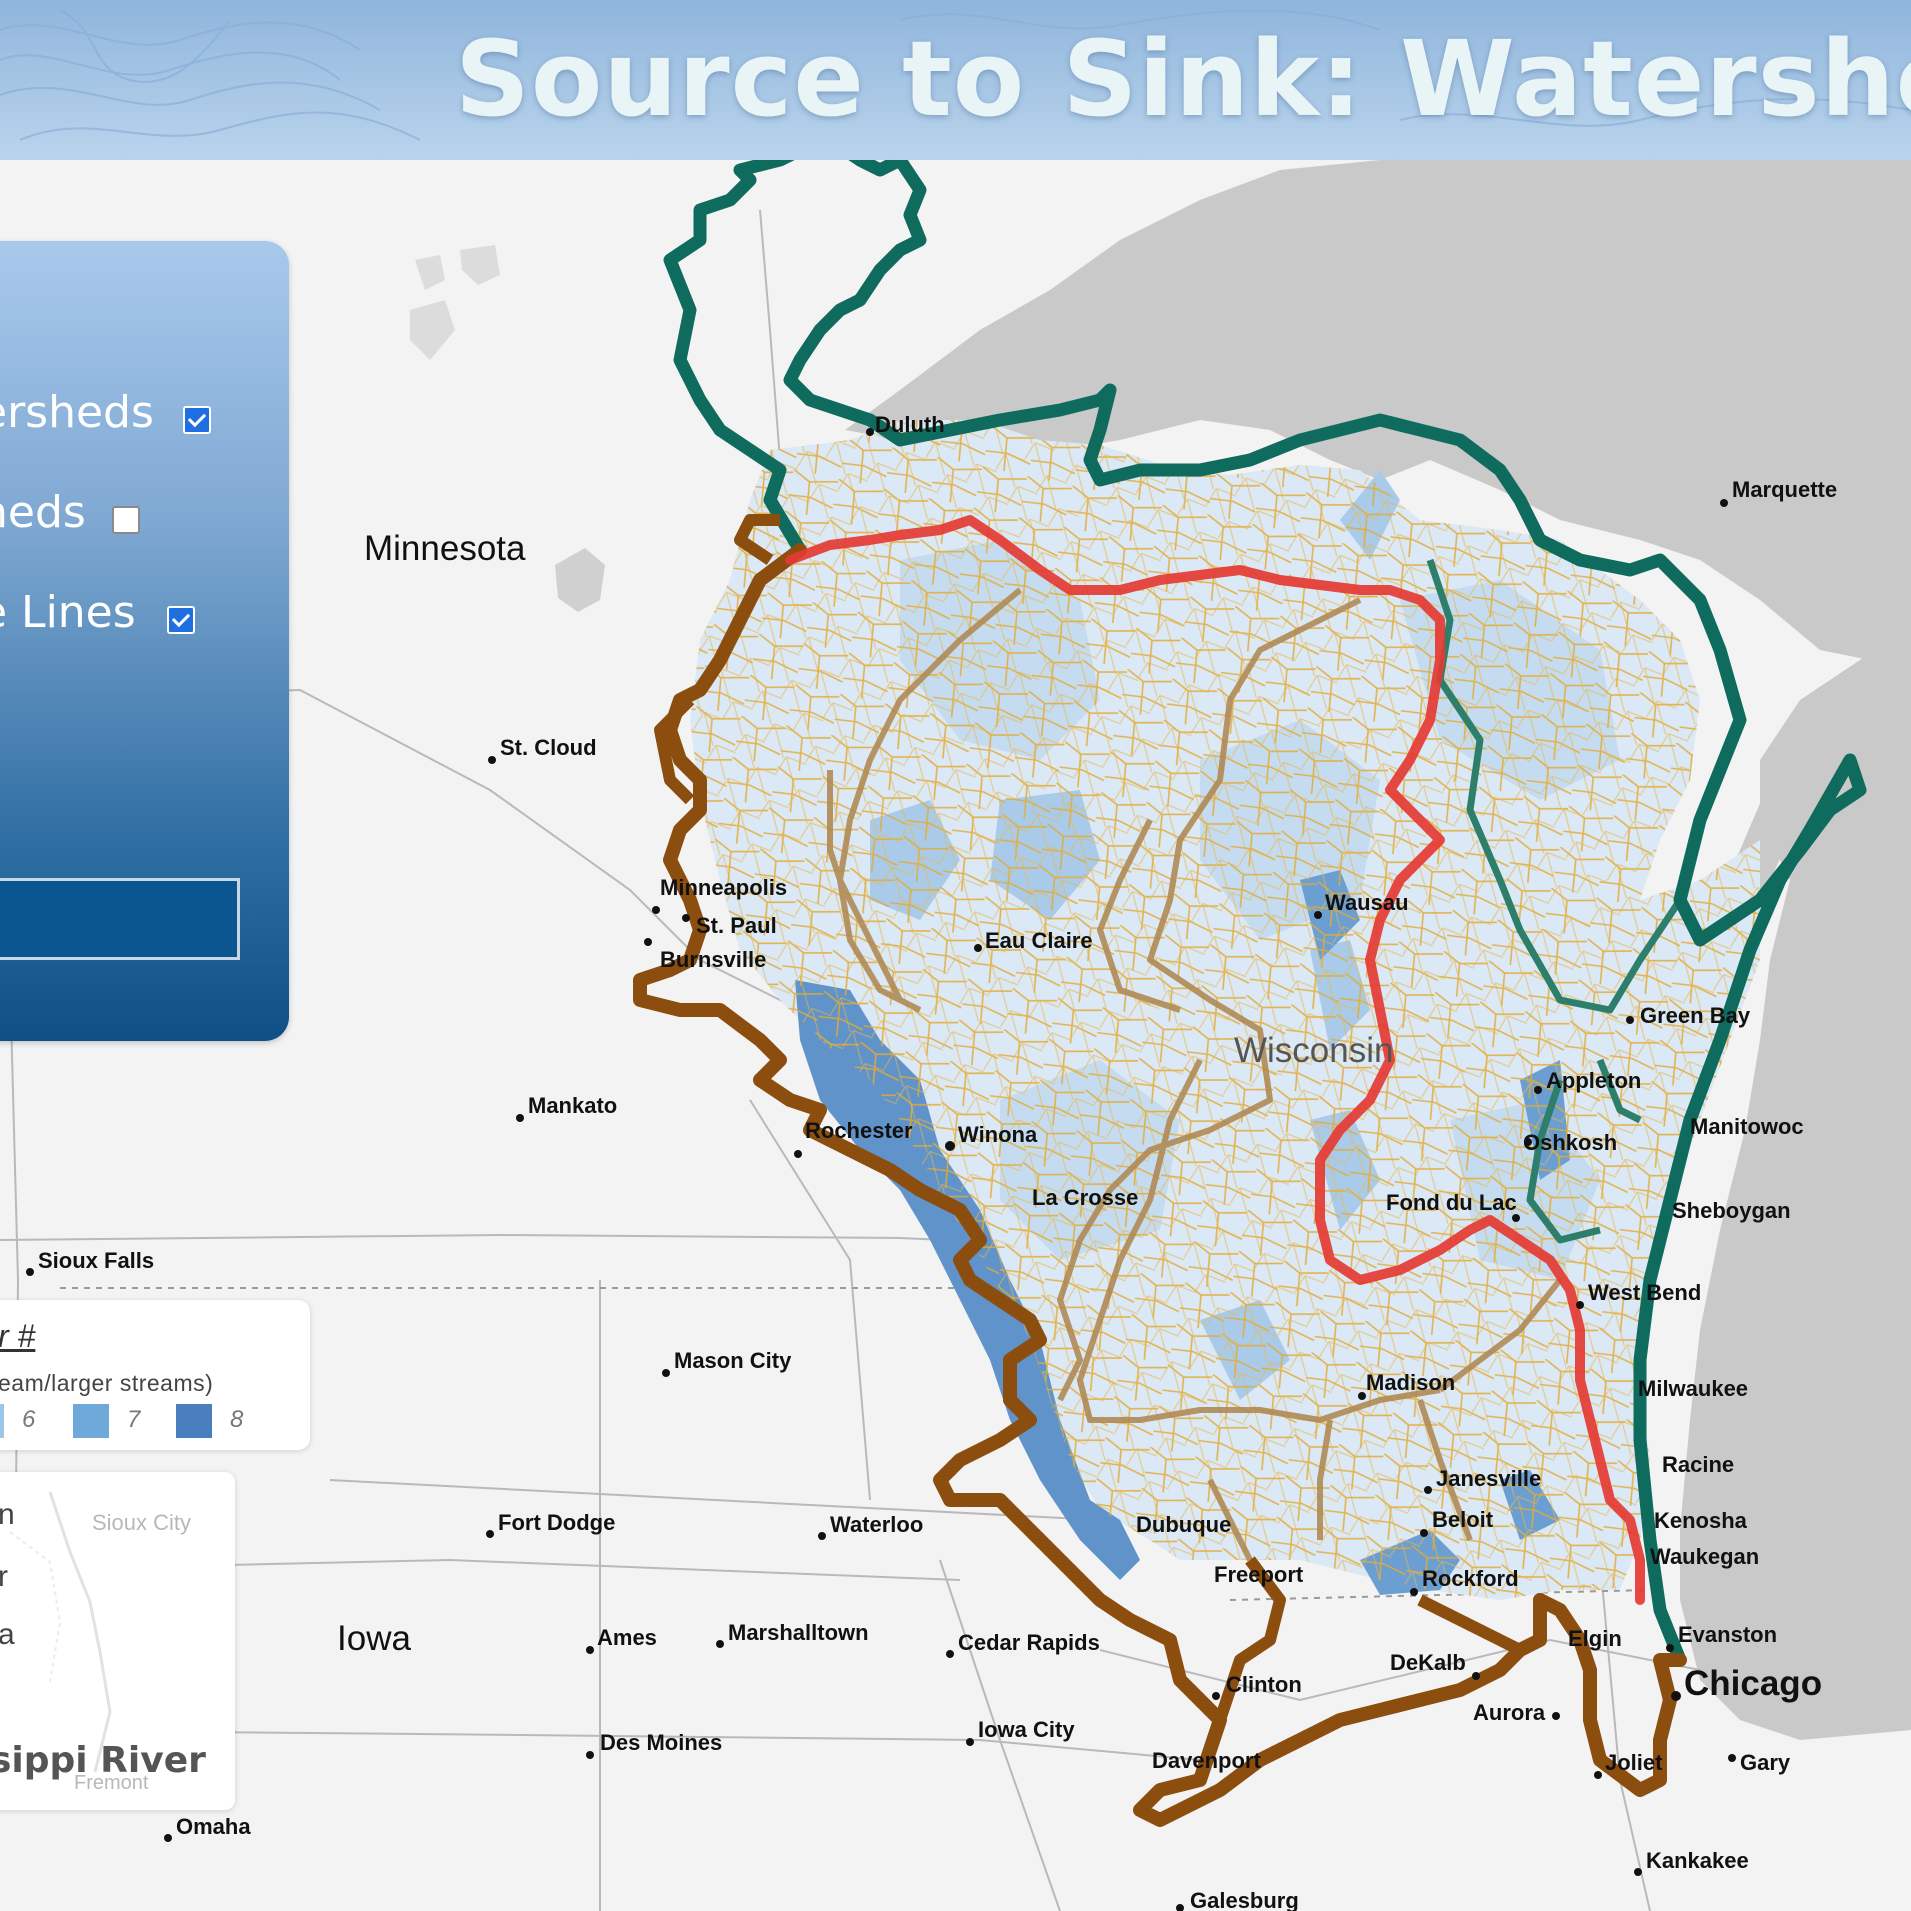 The width and height of the screenshot is (1911, 1911). I want to click on legend-class-label: 8, so click(237, 1419).